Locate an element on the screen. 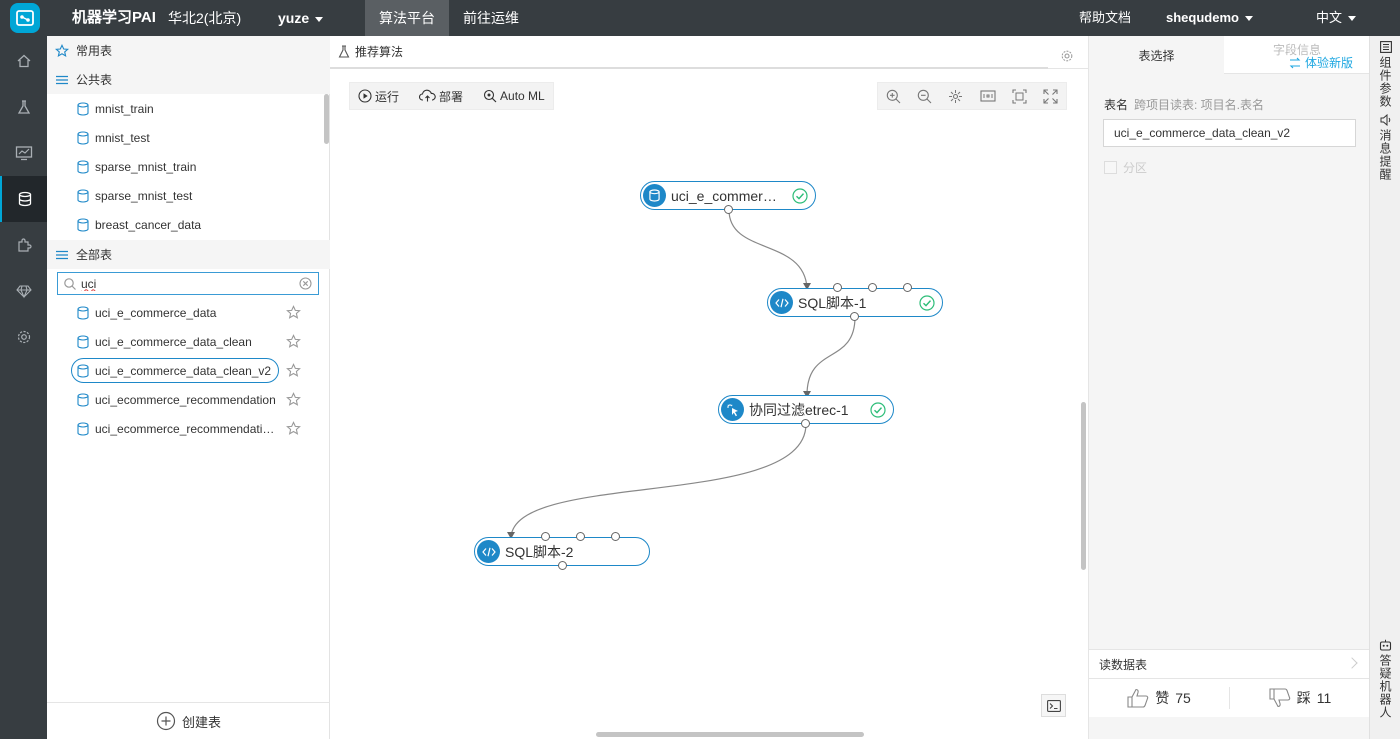 Image resolution: width=1400 pixels, height=739 pixels. try-new-version-link: 体验新版 is located at coordinates (1321, 62).